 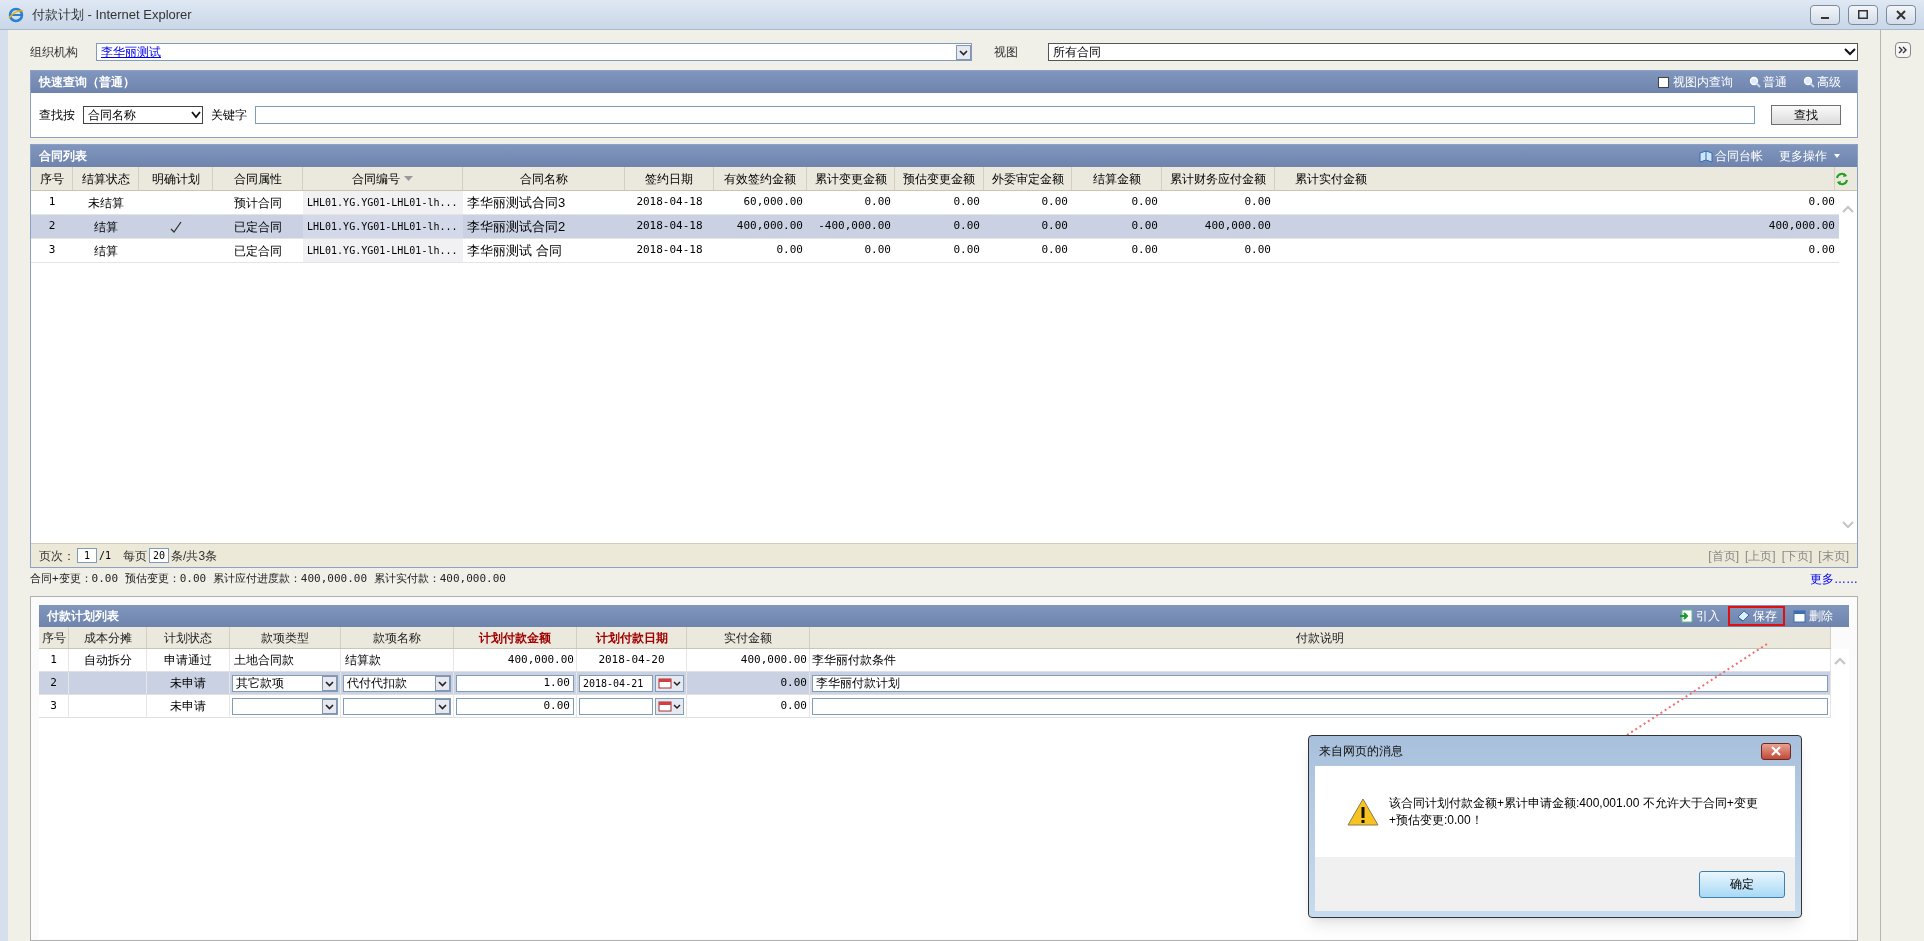 What do you see at coordinates (1825, 17) in the screenshot?
I see `minimize-icon` at bounding box center [1825, 17].